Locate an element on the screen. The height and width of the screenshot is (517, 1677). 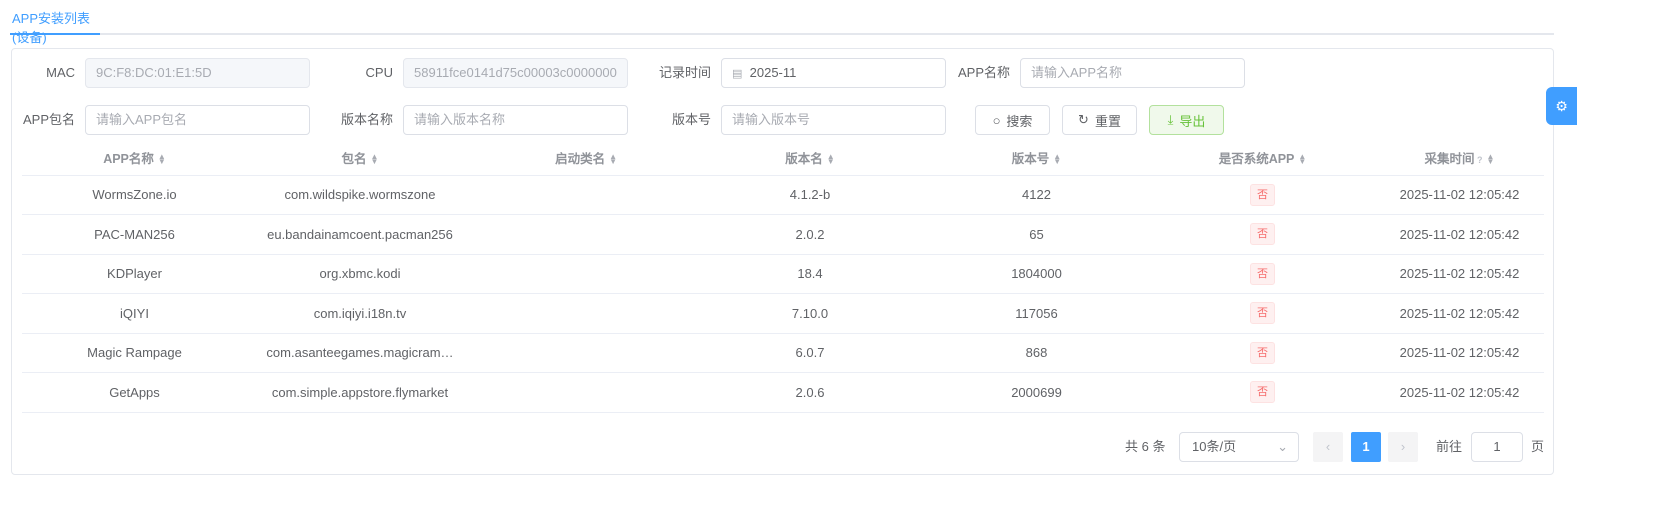
app-name-input: 请输入APP名称 is located at coordinates (1132, 73).